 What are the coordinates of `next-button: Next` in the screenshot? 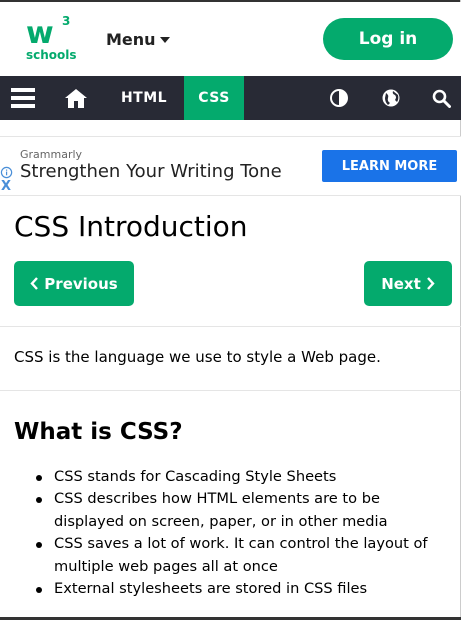 It's located at (408, 283).